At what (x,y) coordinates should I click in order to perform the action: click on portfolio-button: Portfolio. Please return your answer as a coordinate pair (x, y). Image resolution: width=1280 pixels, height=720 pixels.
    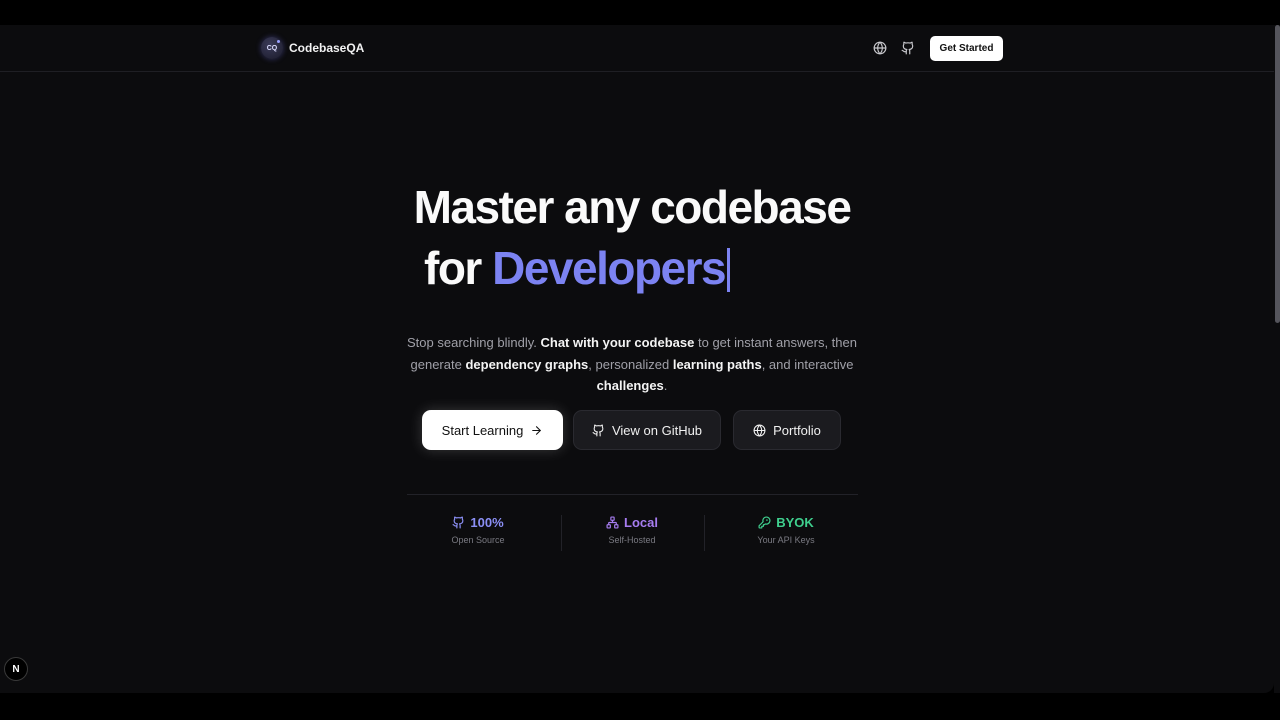
    Looking at the image, I should click on (787, 430).